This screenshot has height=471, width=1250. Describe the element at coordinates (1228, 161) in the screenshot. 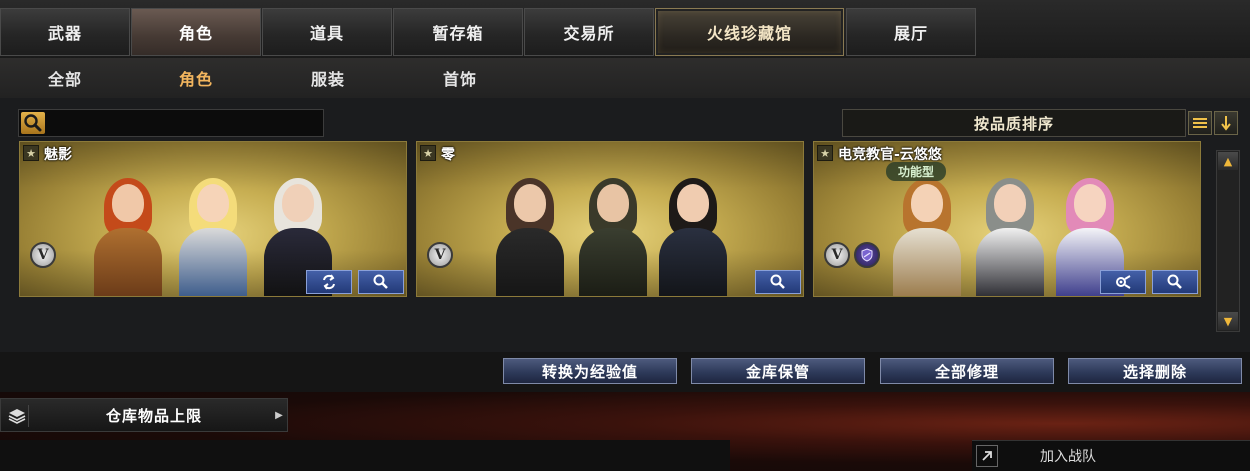

I see `scroll-up-icon: ▲` at that location.